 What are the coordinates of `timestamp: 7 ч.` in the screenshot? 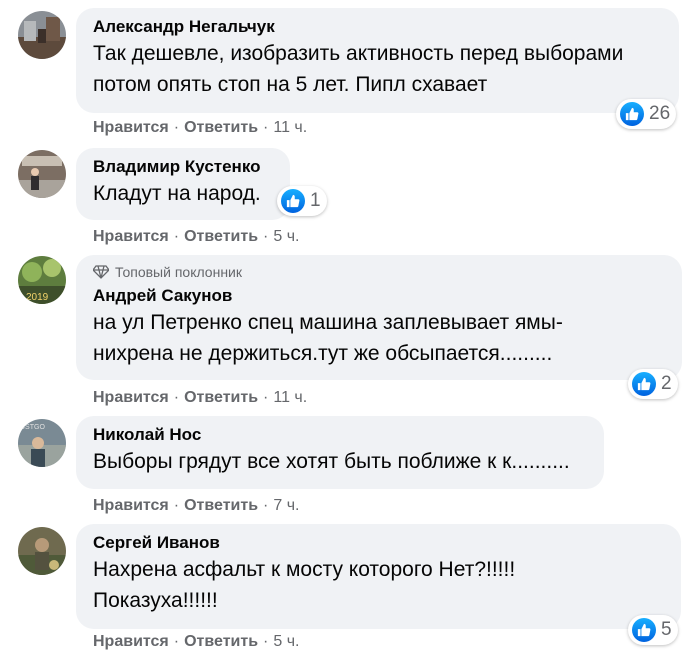 It's located at (286, 505).